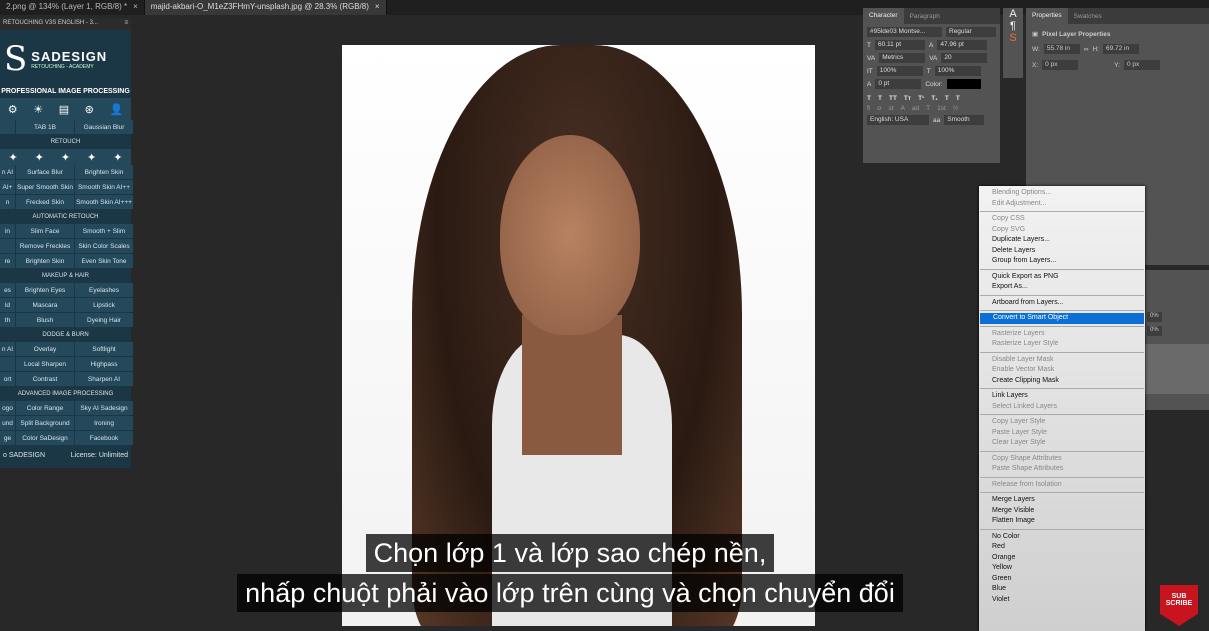  Describe the element at coordinates (104, 187) in the screenshot. I see `action-button: Smooth Skin AI++` at that location.